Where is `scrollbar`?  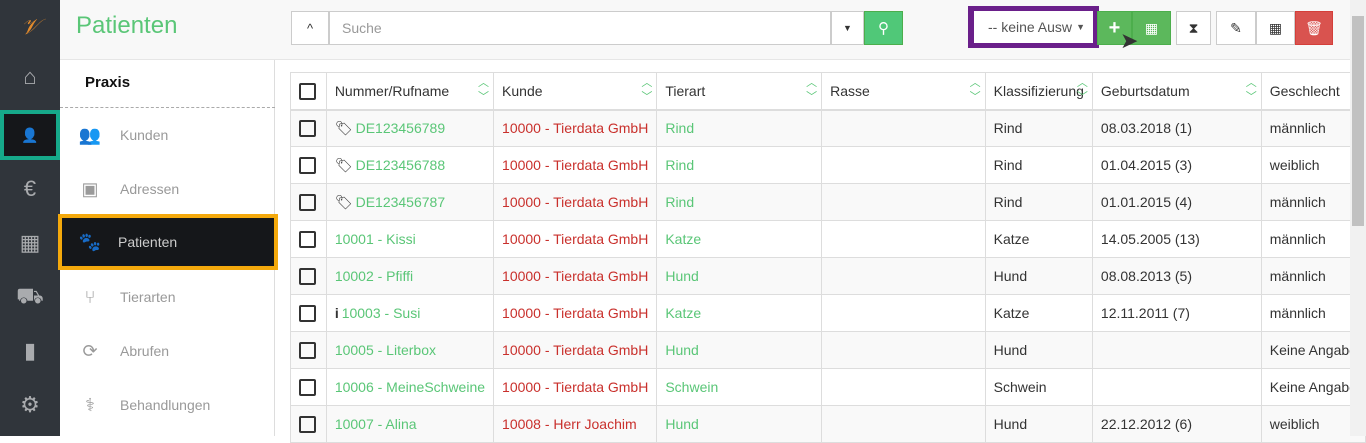
scrollbar is located at coordinates (1358, 218).